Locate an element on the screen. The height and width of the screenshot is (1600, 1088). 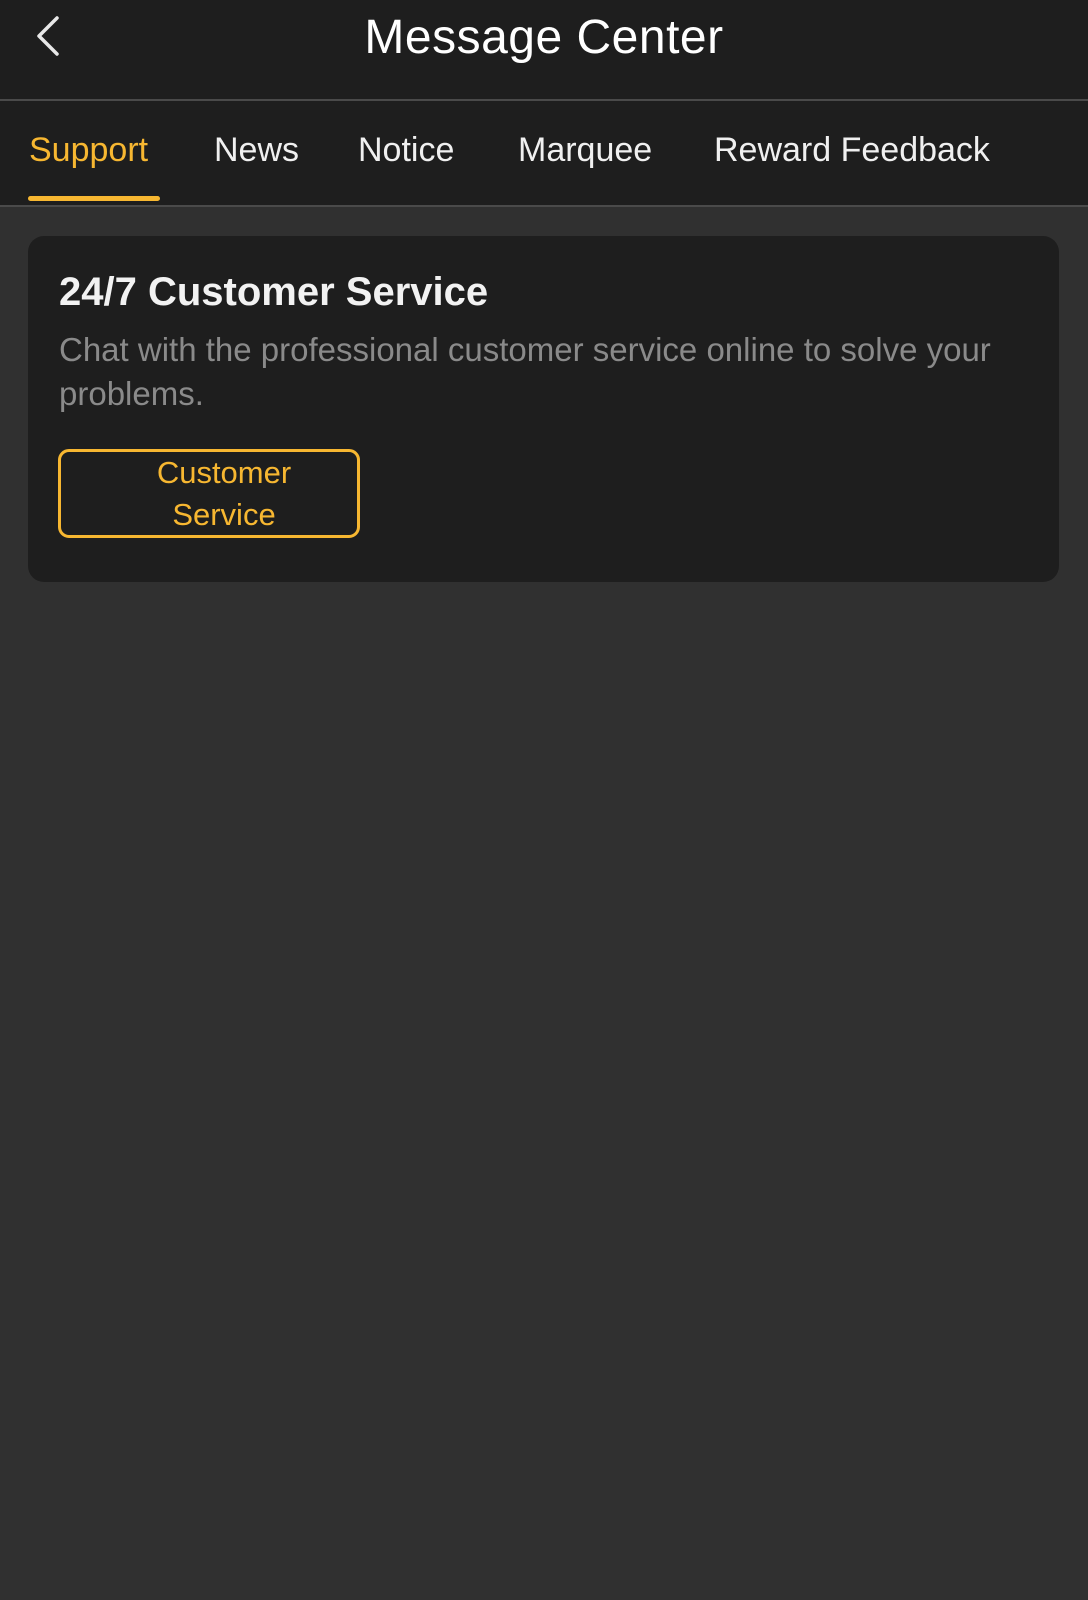
customer-service-button: Customer Service is located at coordinates (209, 493).